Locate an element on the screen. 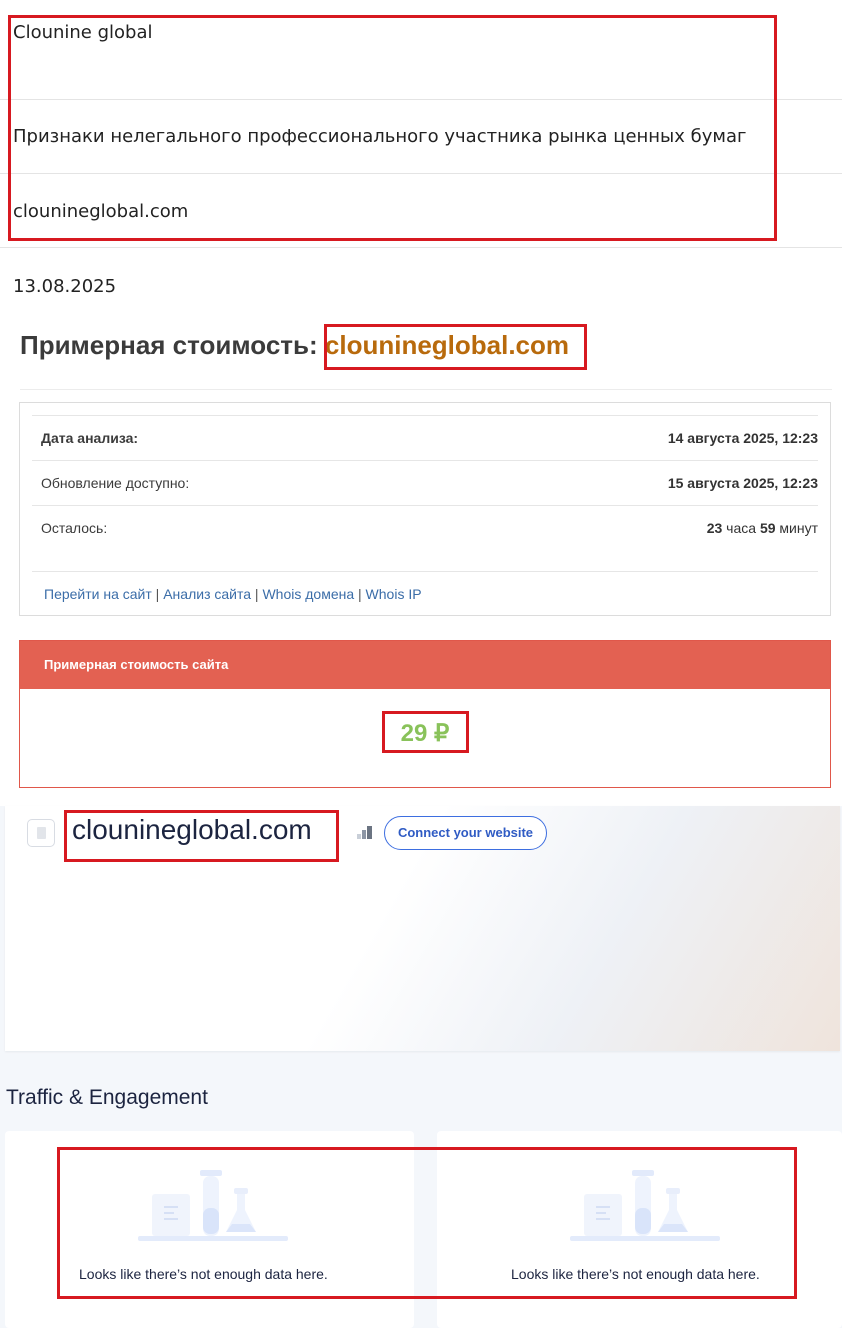 The image size is (842, 1328). link-whois-domain: Whois домена is located at coordinates (308, 594).